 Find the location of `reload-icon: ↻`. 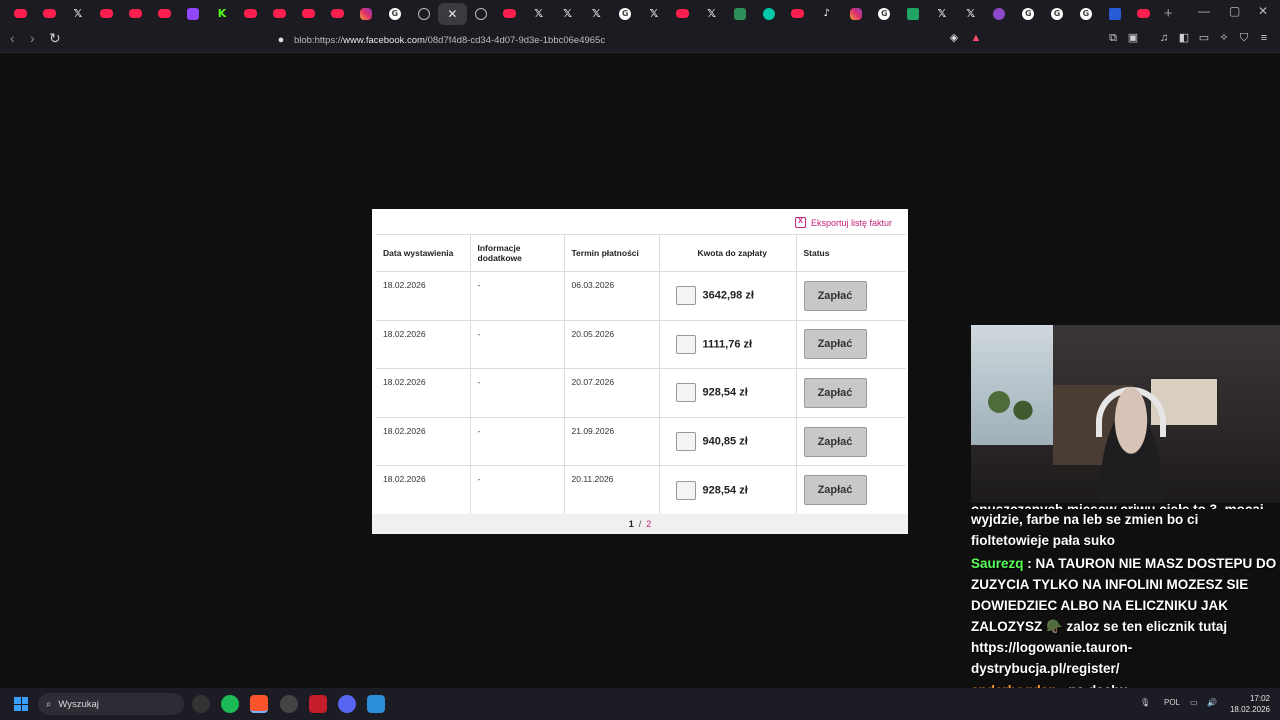

reload-icon: ↻ is located at coordinates (55, 38).